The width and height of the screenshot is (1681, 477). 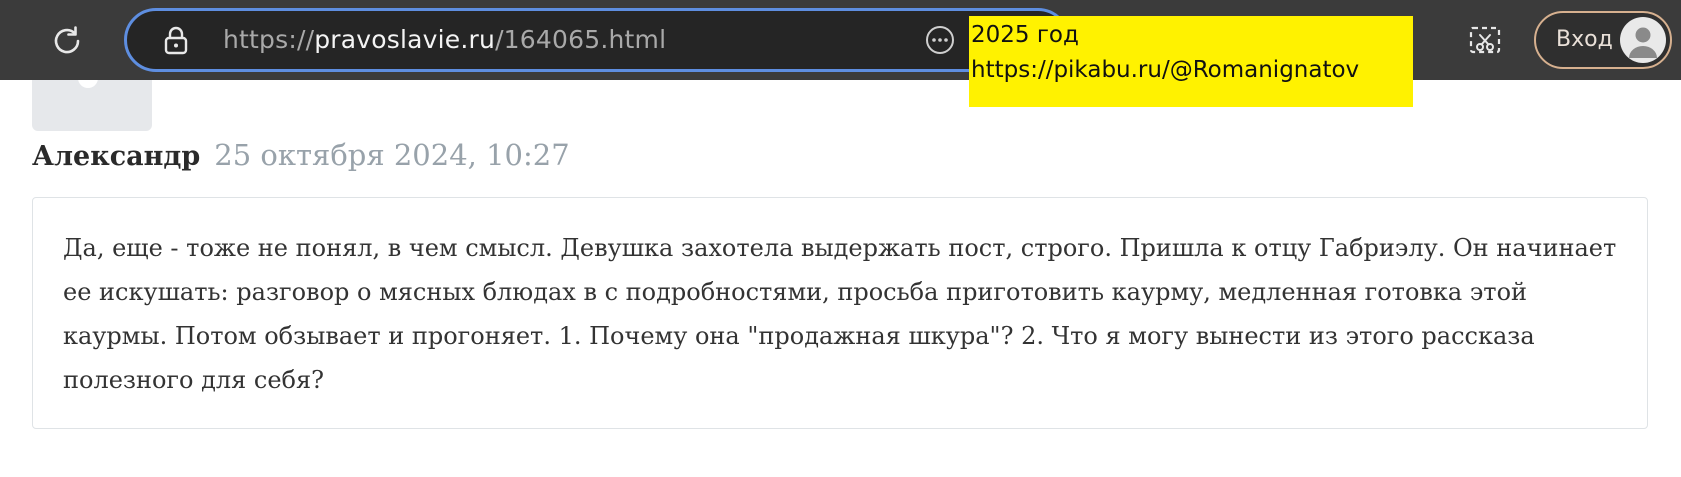 I want to click on more-options-icon, so click(x=940, y=40).